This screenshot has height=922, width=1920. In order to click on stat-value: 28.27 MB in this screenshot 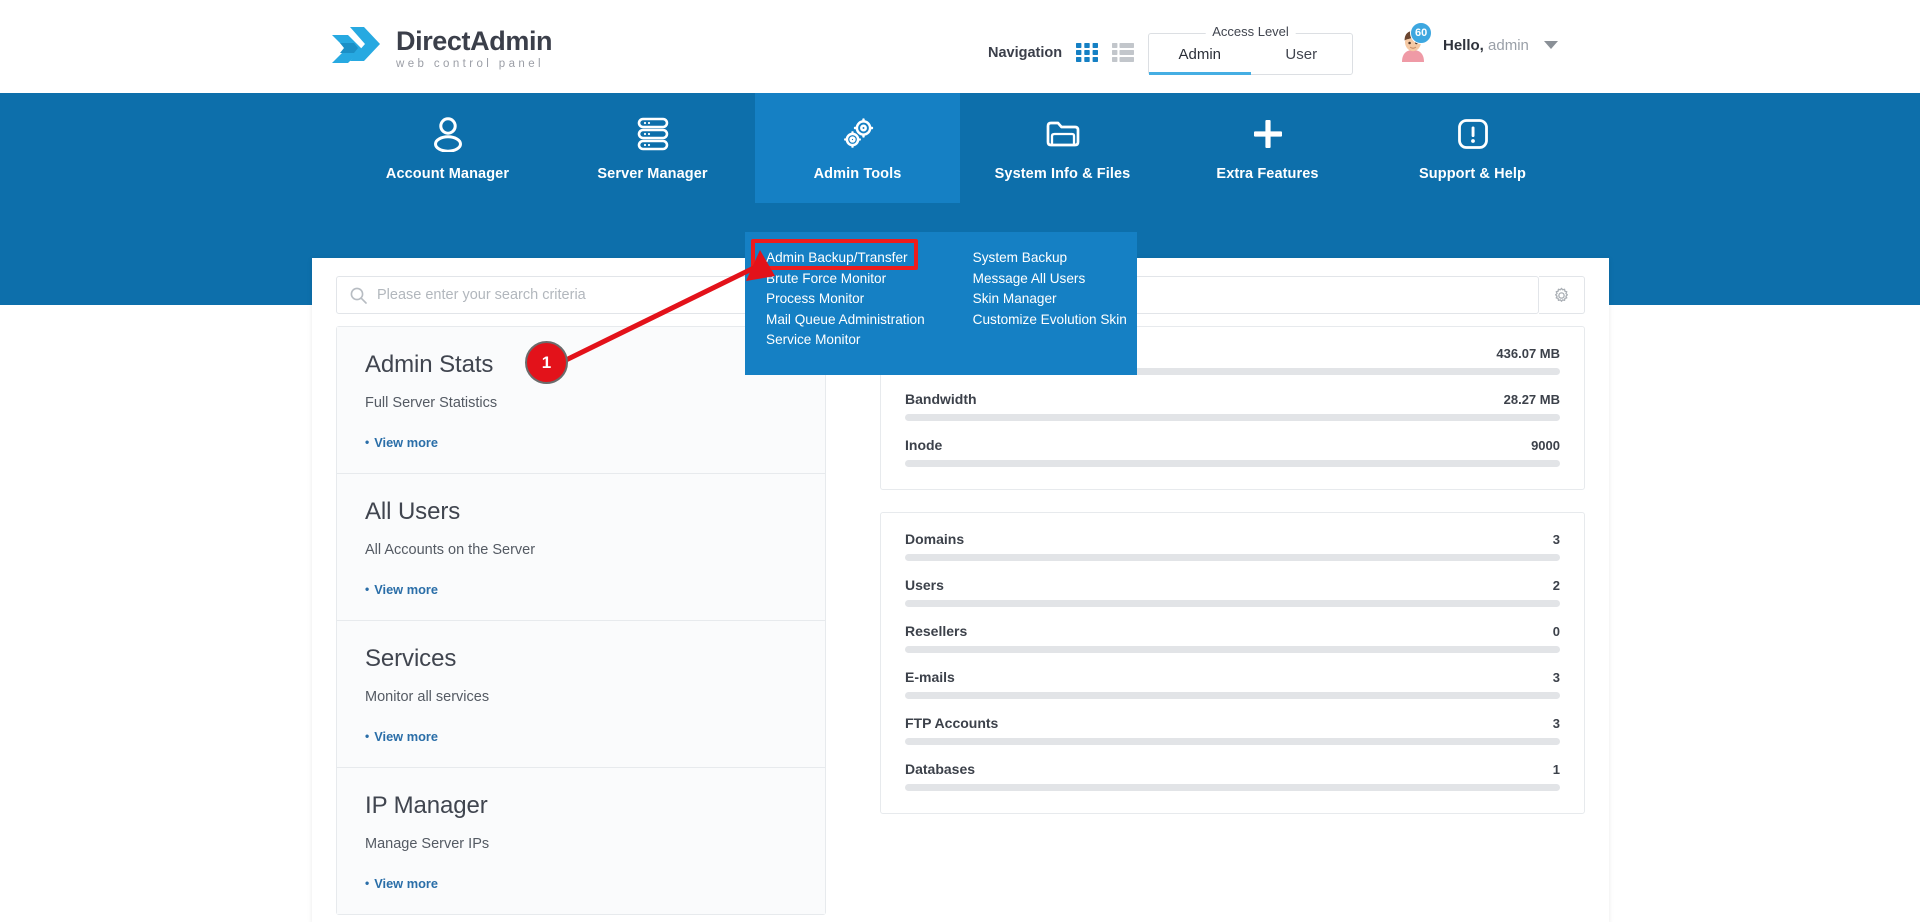, I will do `click(1531, 399)`.